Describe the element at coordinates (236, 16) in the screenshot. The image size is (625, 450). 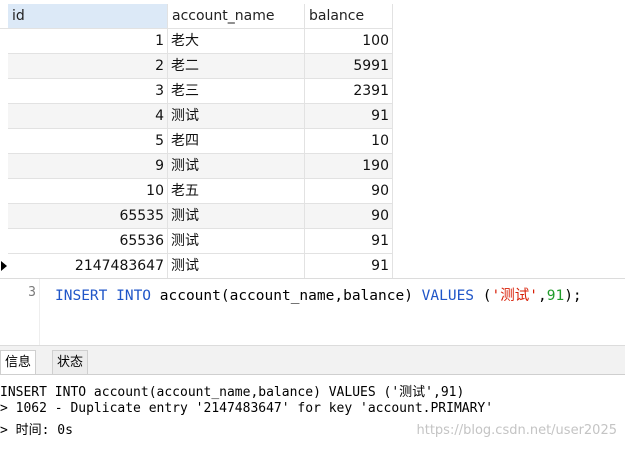
I see `column-header-account-name: account_name` at that location.